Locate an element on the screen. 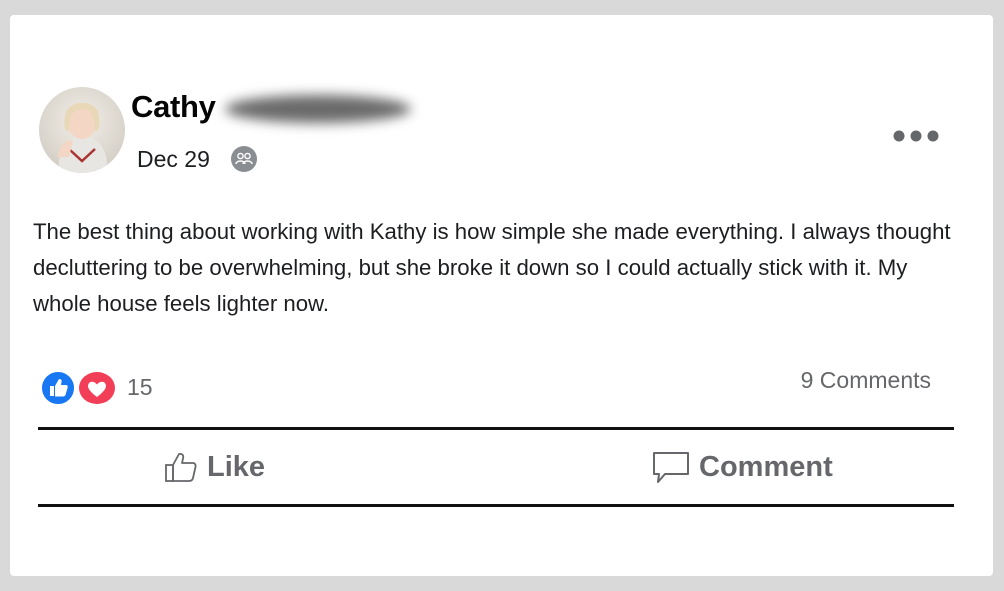 The width and height of the screenshot is (1004, 591). more-options-icon is located at coordinates (916, 136).